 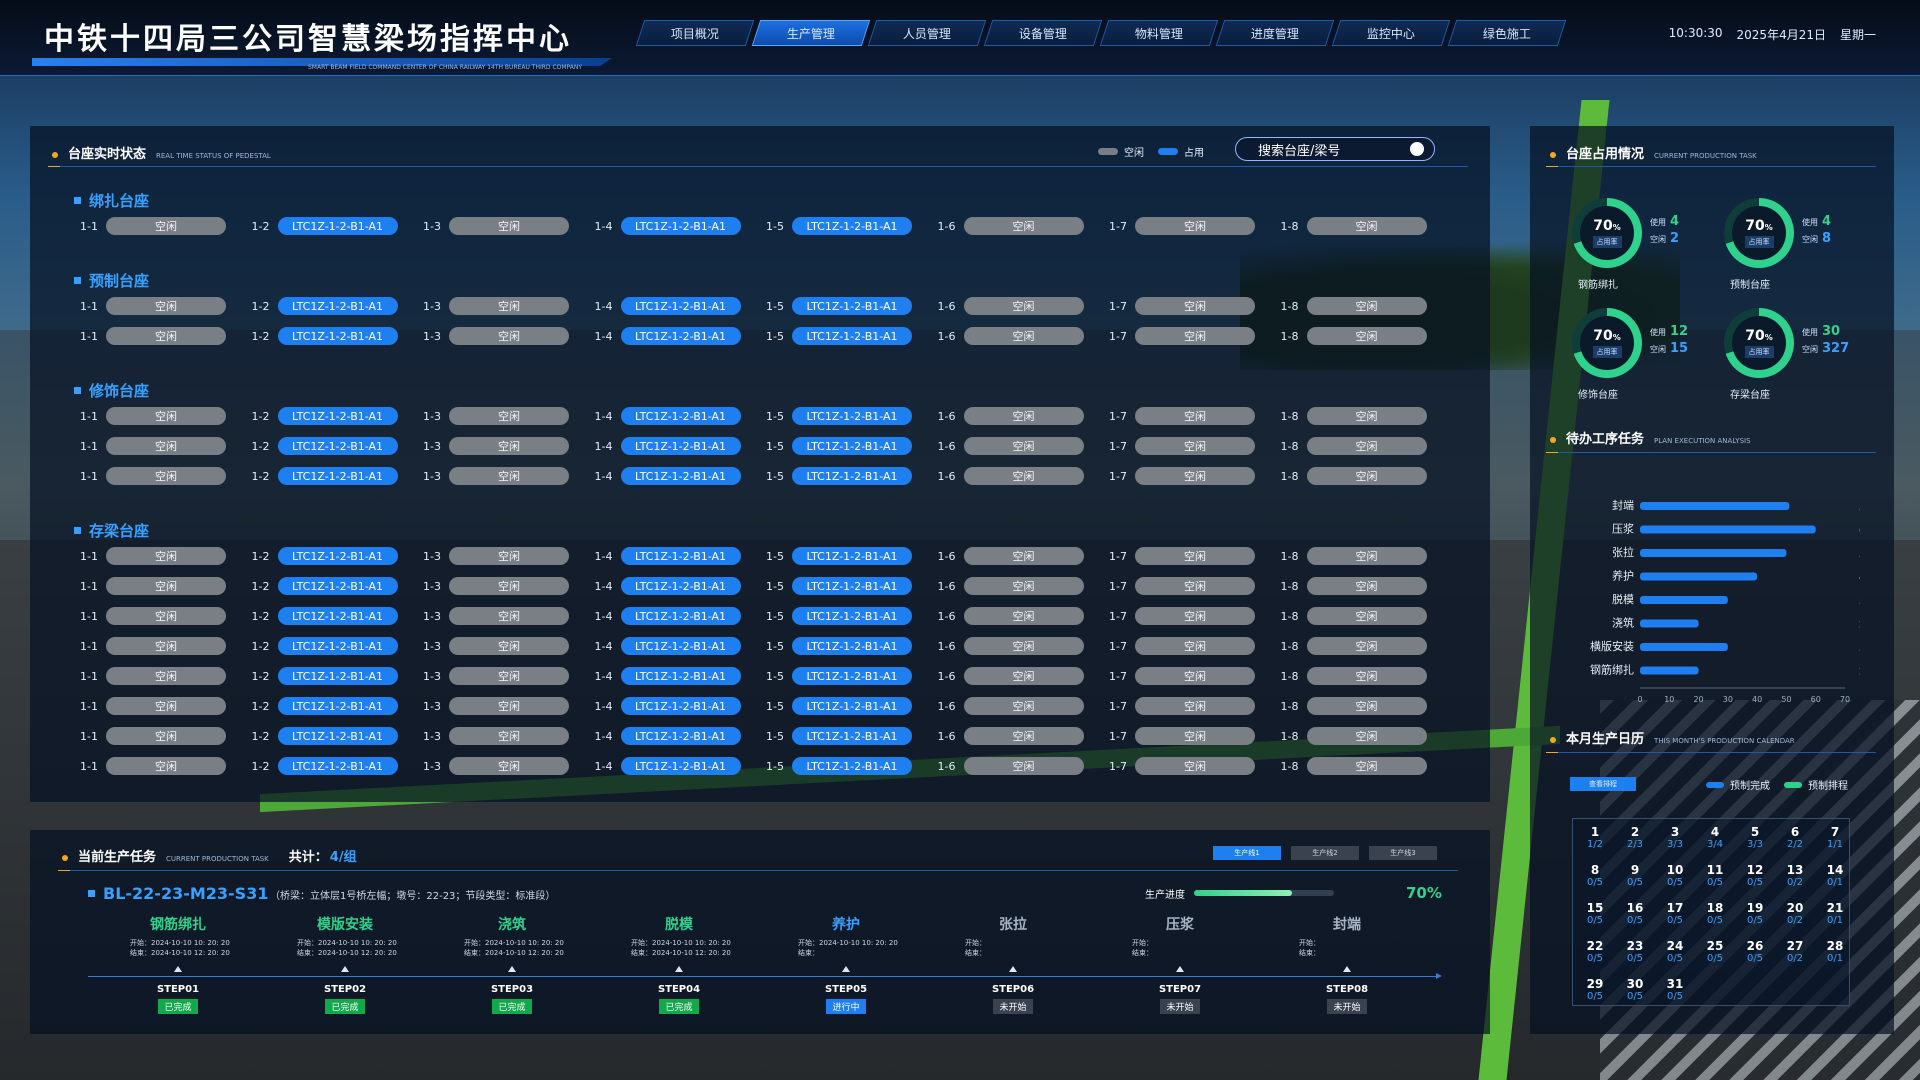 I want to click on nav-tab-5: 物料管理, so click(x=1159, y=33).